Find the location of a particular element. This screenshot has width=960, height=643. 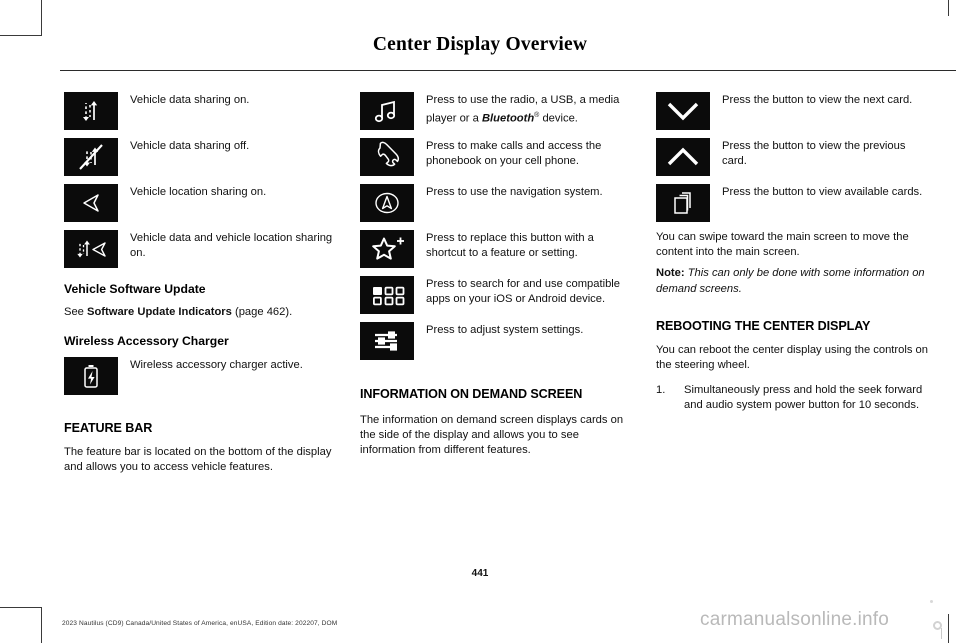

stacked-cards-icon is located at coordinates (683, 203).